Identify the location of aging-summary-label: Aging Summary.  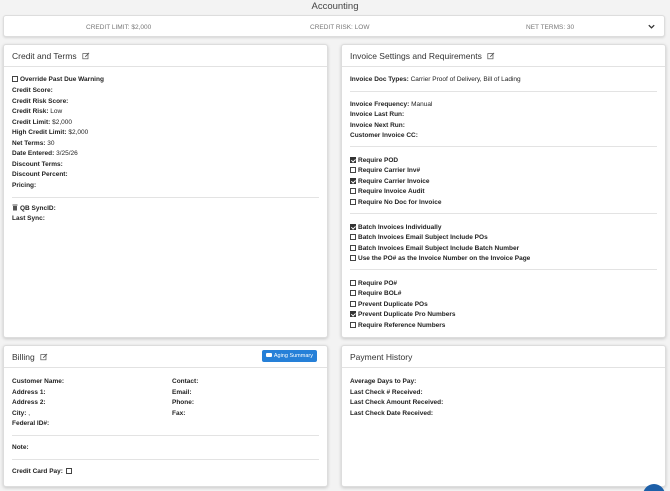
(293, 356).